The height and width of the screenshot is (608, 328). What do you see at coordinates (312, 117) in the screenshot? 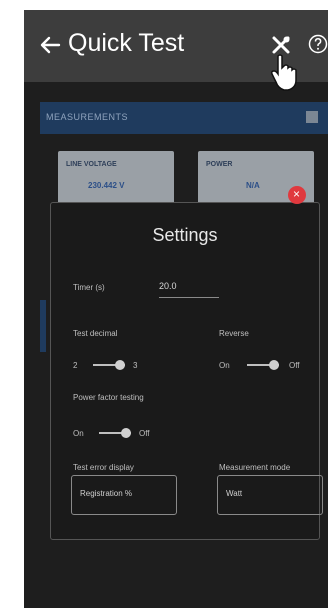
I see `expand-icon` at bounding box center [312, 117].